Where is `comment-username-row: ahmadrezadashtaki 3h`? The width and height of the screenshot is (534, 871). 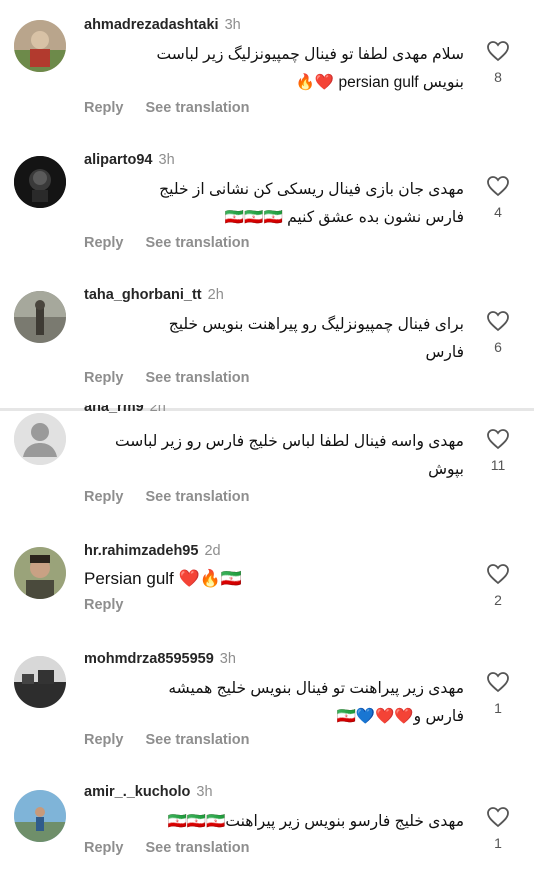 comment-username-row: ahmadrezadashtaki 3h is located at coordinates (162, 25).